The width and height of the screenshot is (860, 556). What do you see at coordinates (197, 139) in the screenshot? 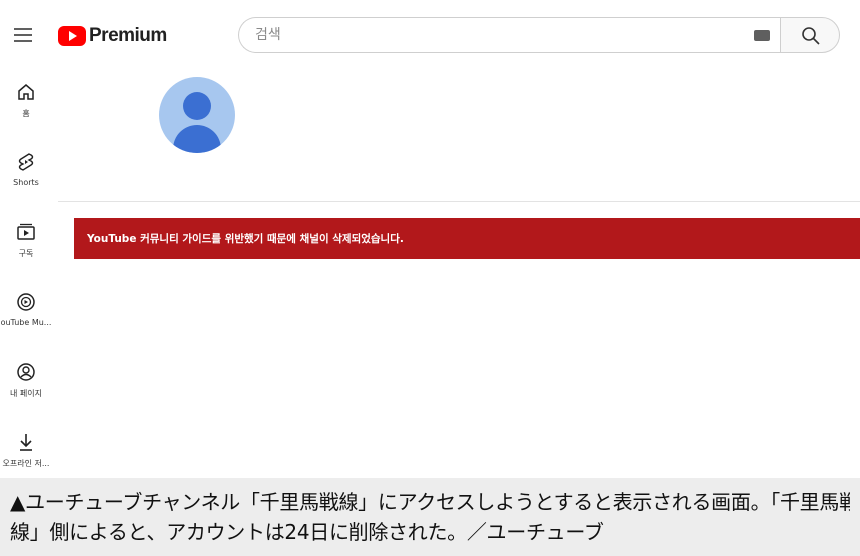
I see `avatar-body` at bounding box center [197, 139].